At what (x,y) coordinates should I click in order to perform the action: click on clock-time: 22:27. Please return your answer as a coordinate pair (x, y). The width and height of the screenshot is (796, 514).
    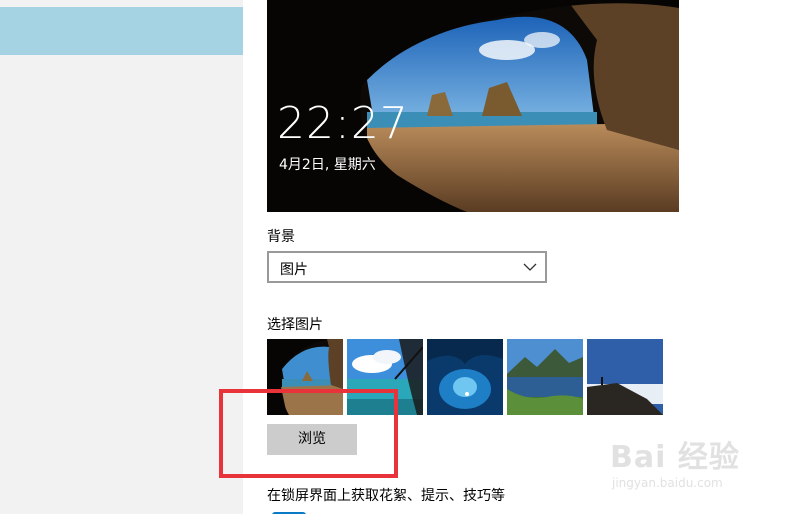
    Looking at the image, I should click on (343, 123).